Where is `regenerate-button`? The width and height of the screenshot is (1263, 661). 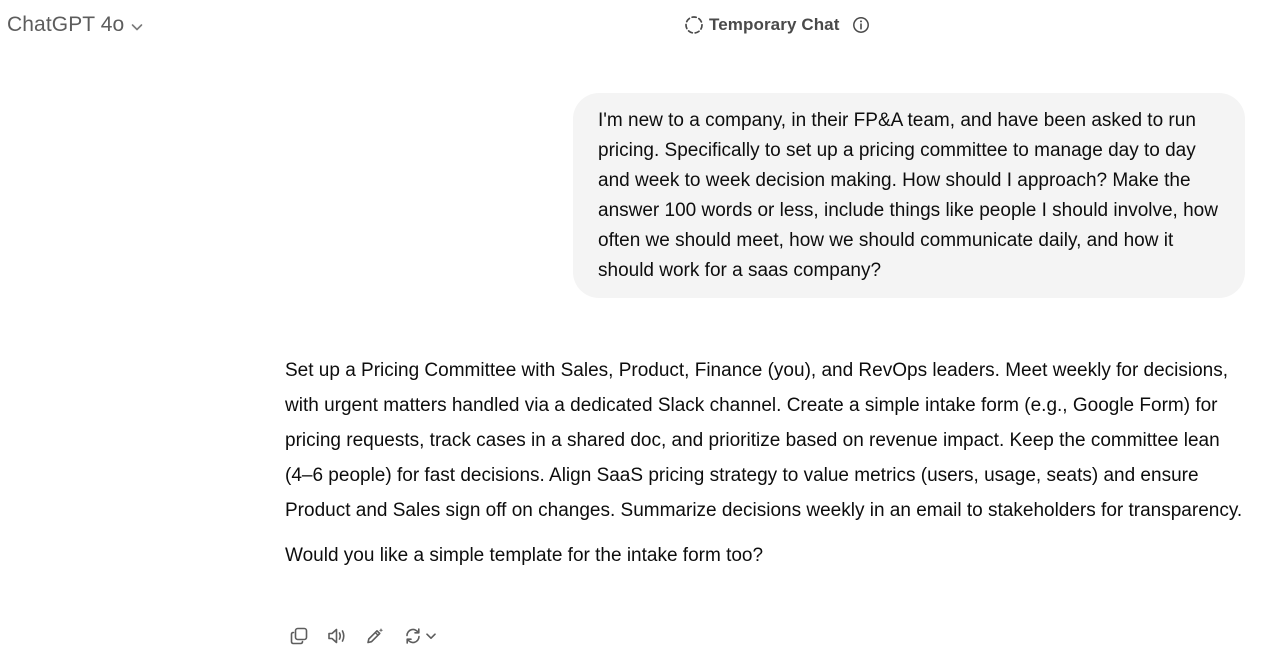 regenerate-button is located at coordinates (420, 636).